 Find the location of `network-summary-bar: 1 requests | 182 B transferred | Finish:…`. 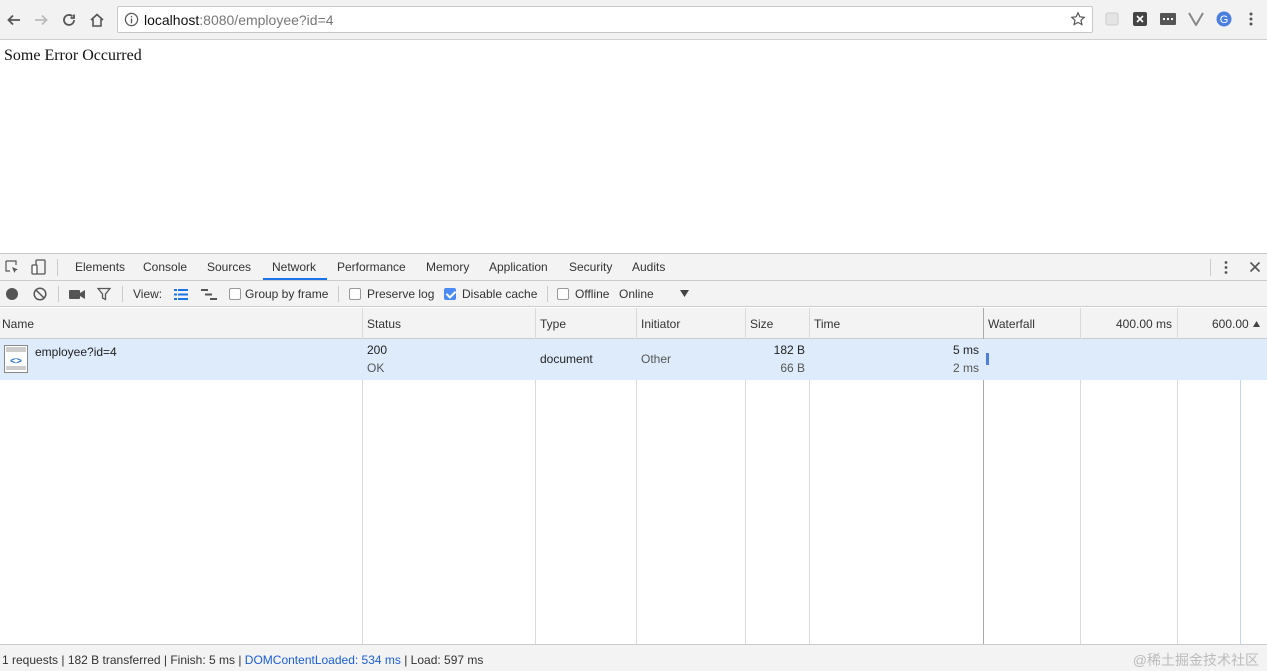

network-summary-bar: 1 requests | 182 B transferred | Finish:… is located at coordinates (633, 657).